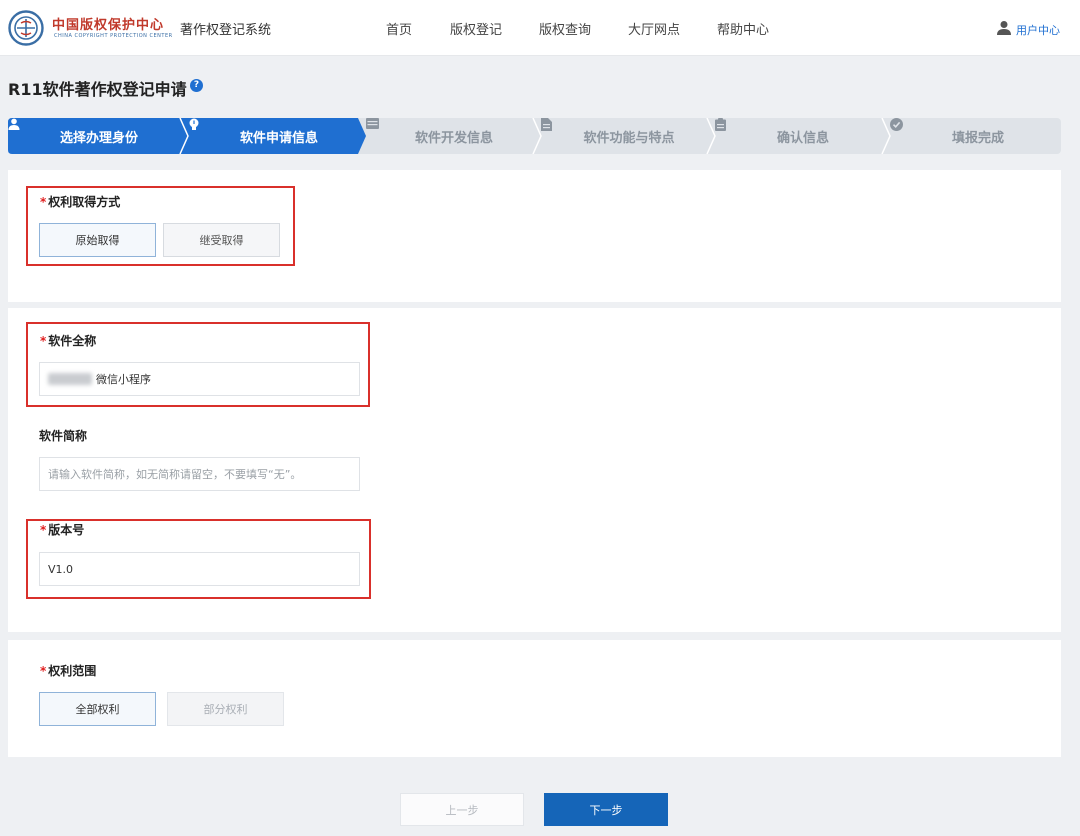  I want to click on step-label: 软件功能与特点, so click(629, 138).